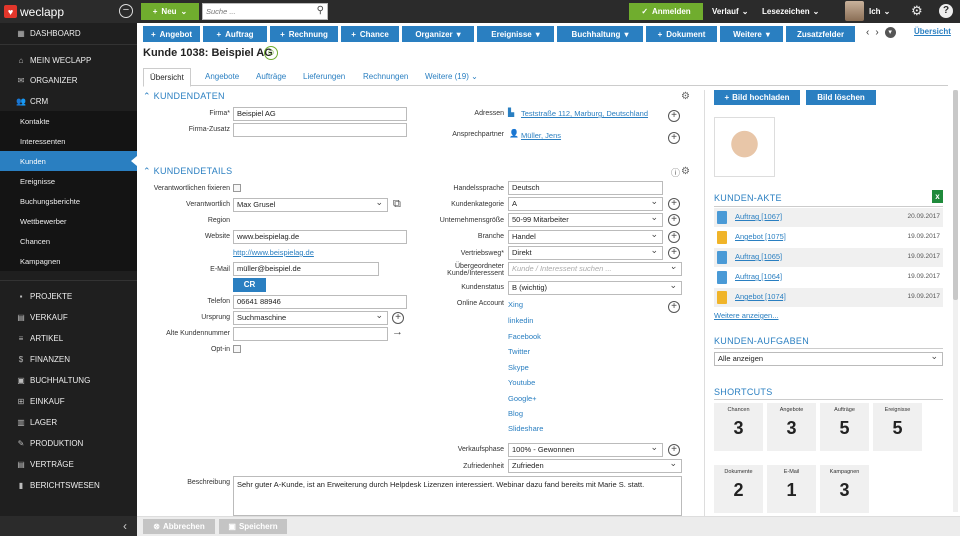  I want to click on akte-link: Angebot [1075], so click(760, 236).